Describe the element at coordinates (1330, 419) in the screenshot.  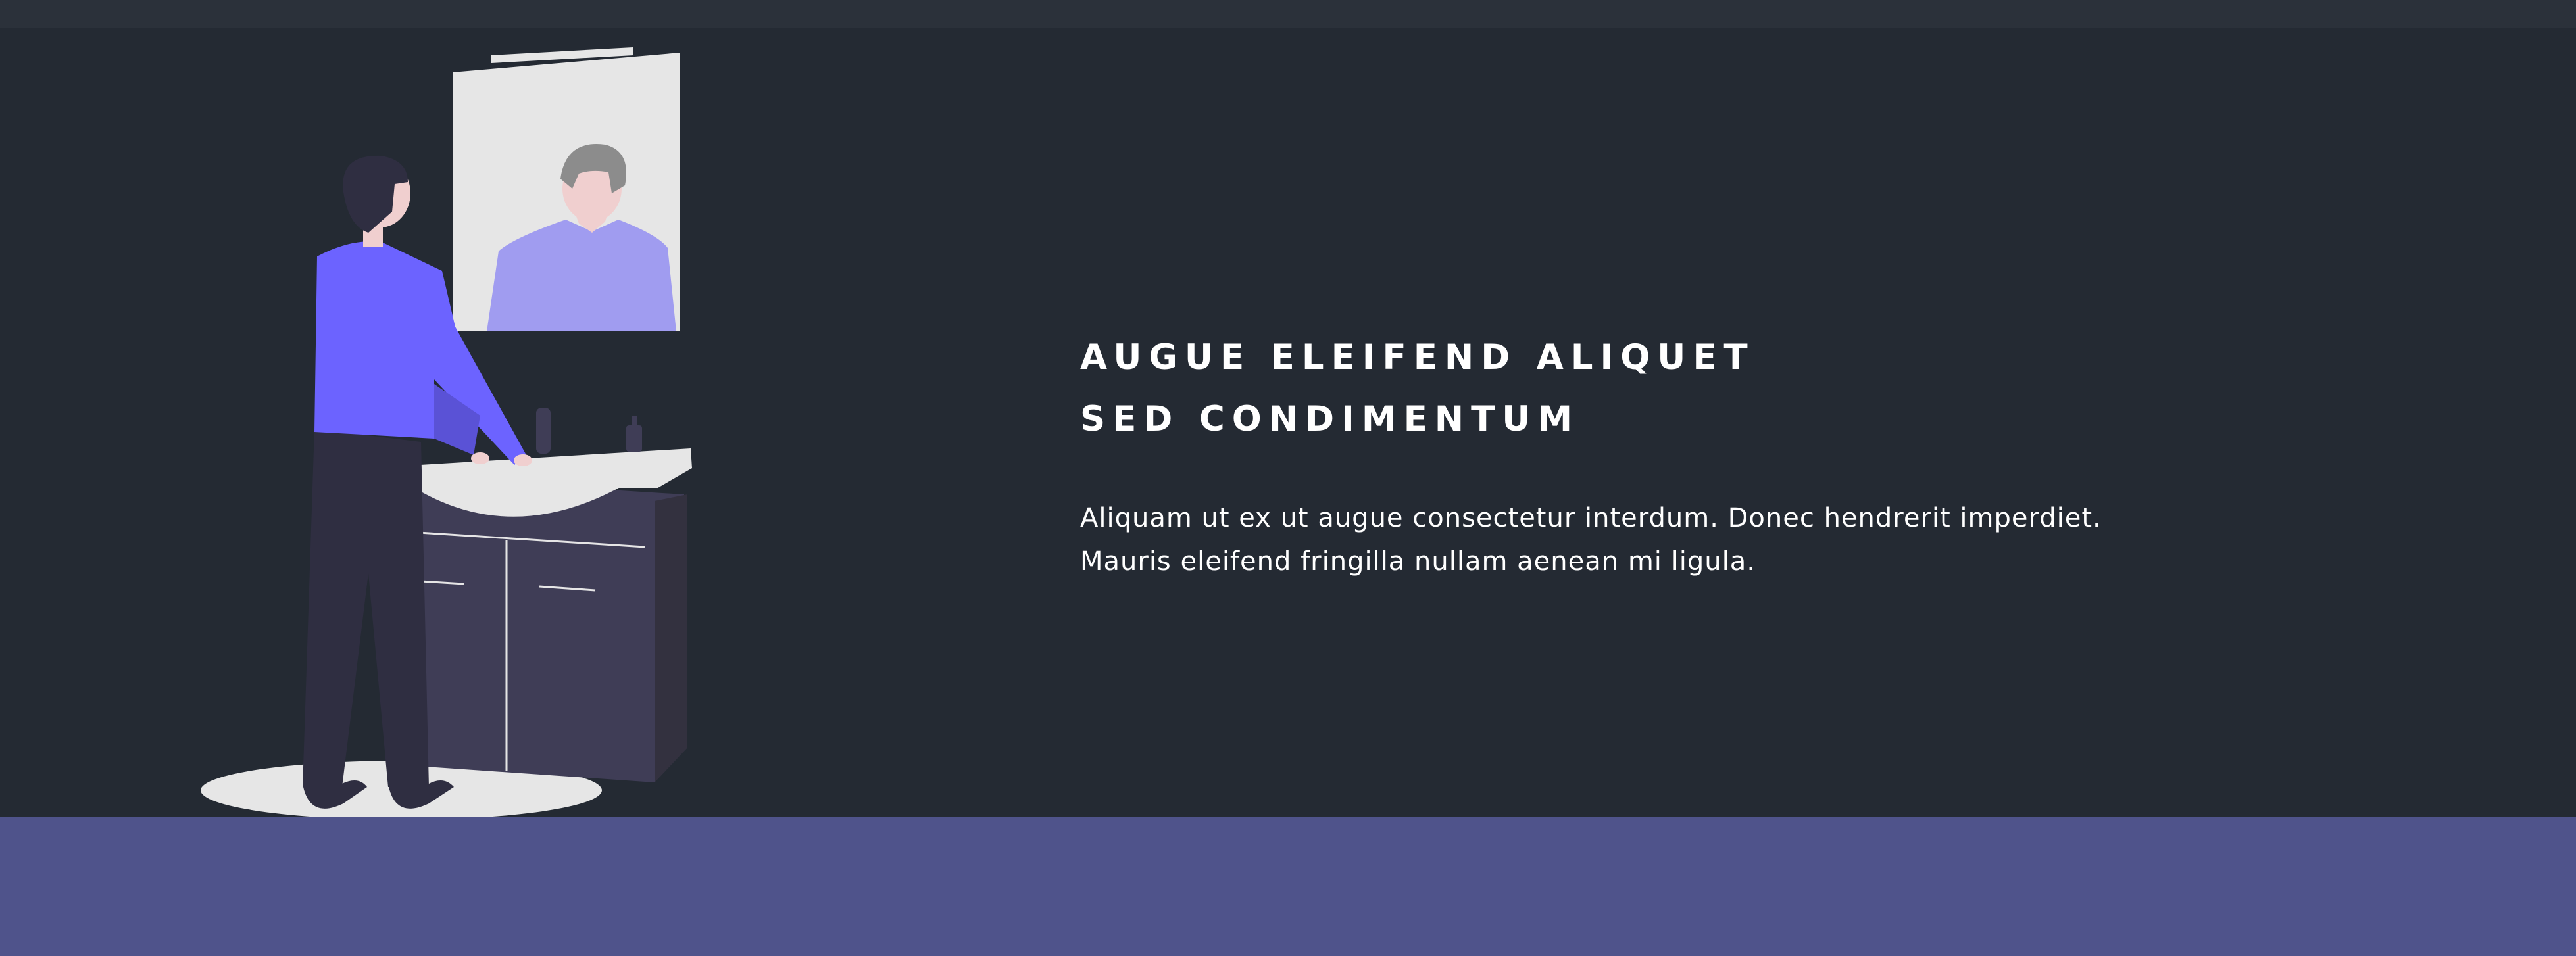
I see `headline-line-2: SED CONDIMENTUM` at that location.